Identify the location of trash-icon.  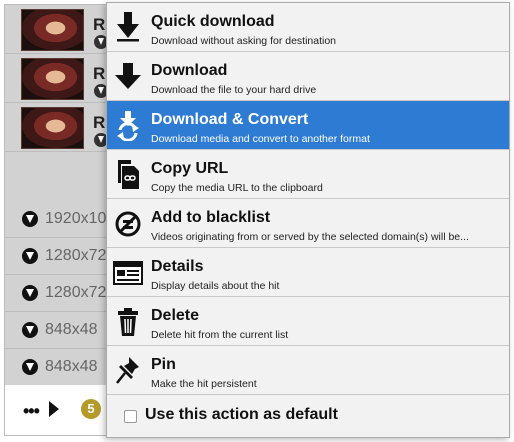
(128, 322).